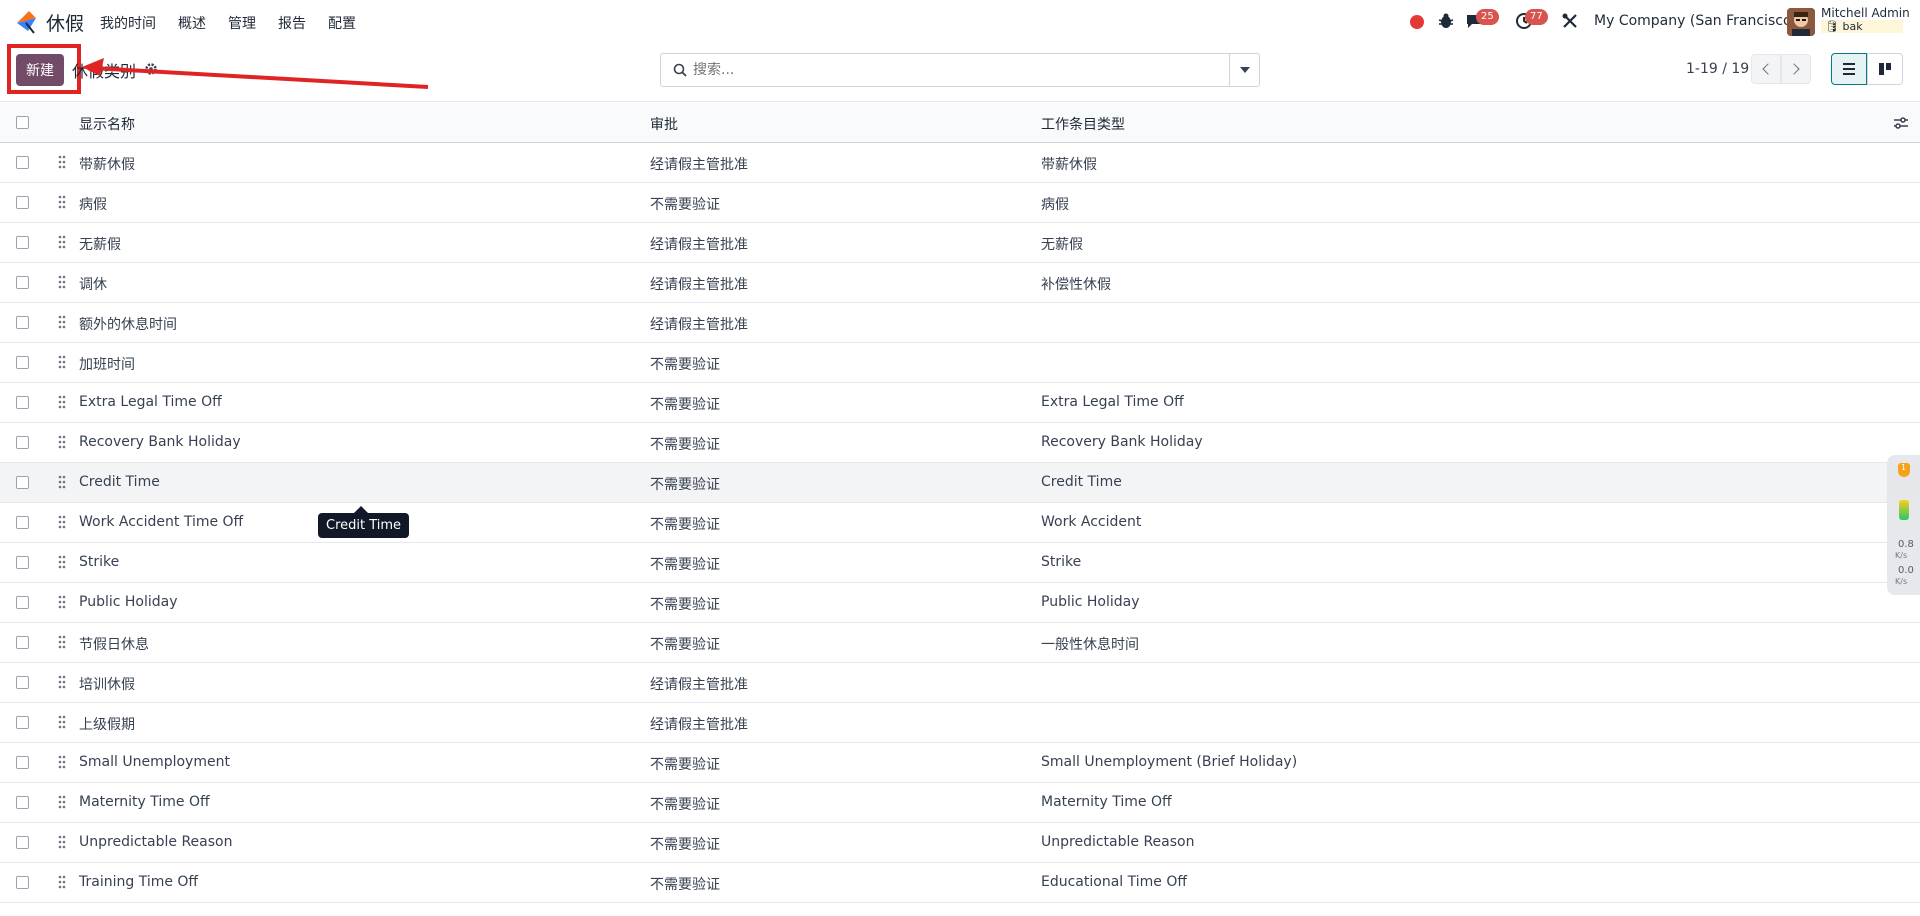  What do you see at coordinates (1862, 26) in the screenshot?
I see `database-name: 🛢 bak` at bounding box center [1862, 26].